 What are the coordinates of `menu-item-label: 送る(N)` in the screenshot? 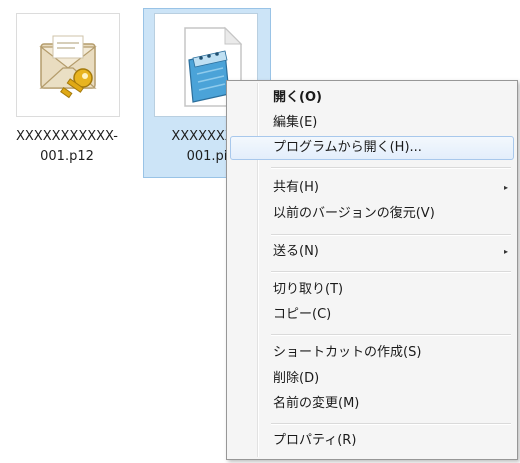 It's located at (296, 251).